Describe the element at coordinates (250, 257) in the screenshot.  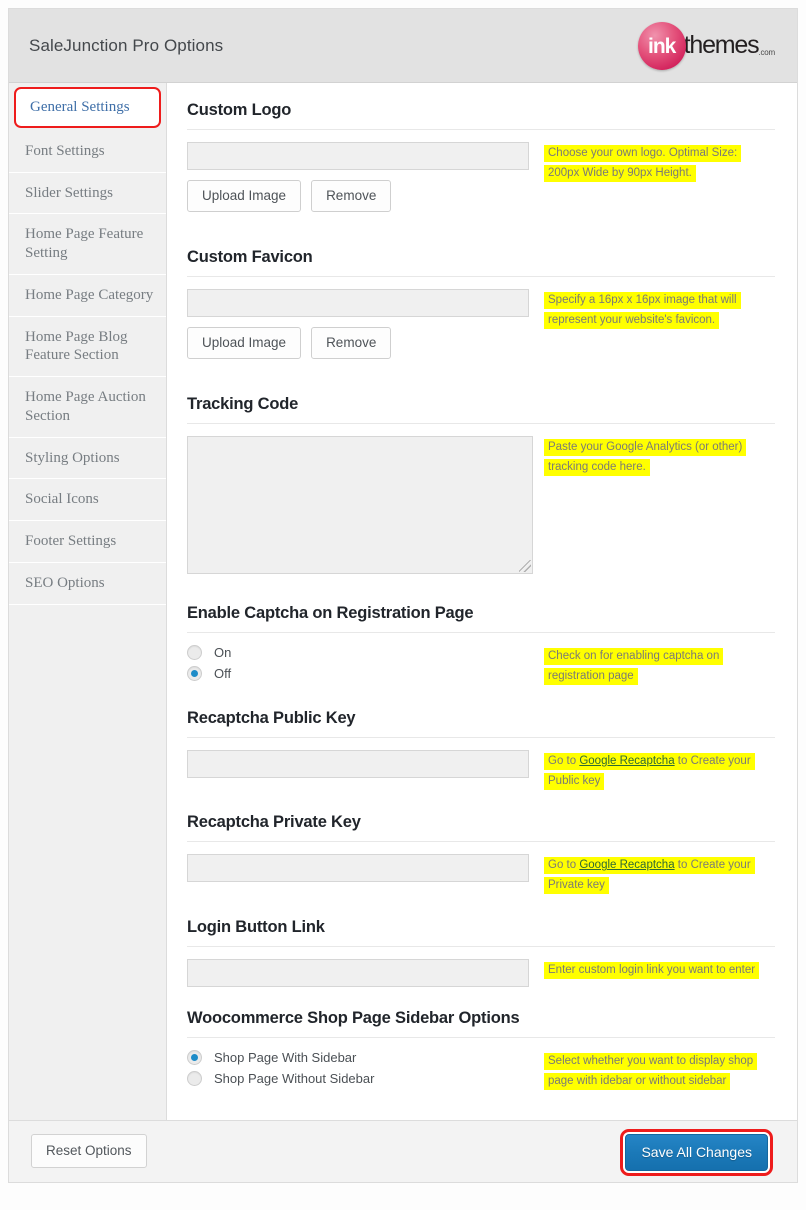
I see `section-title: Custom Favicon` at that location.